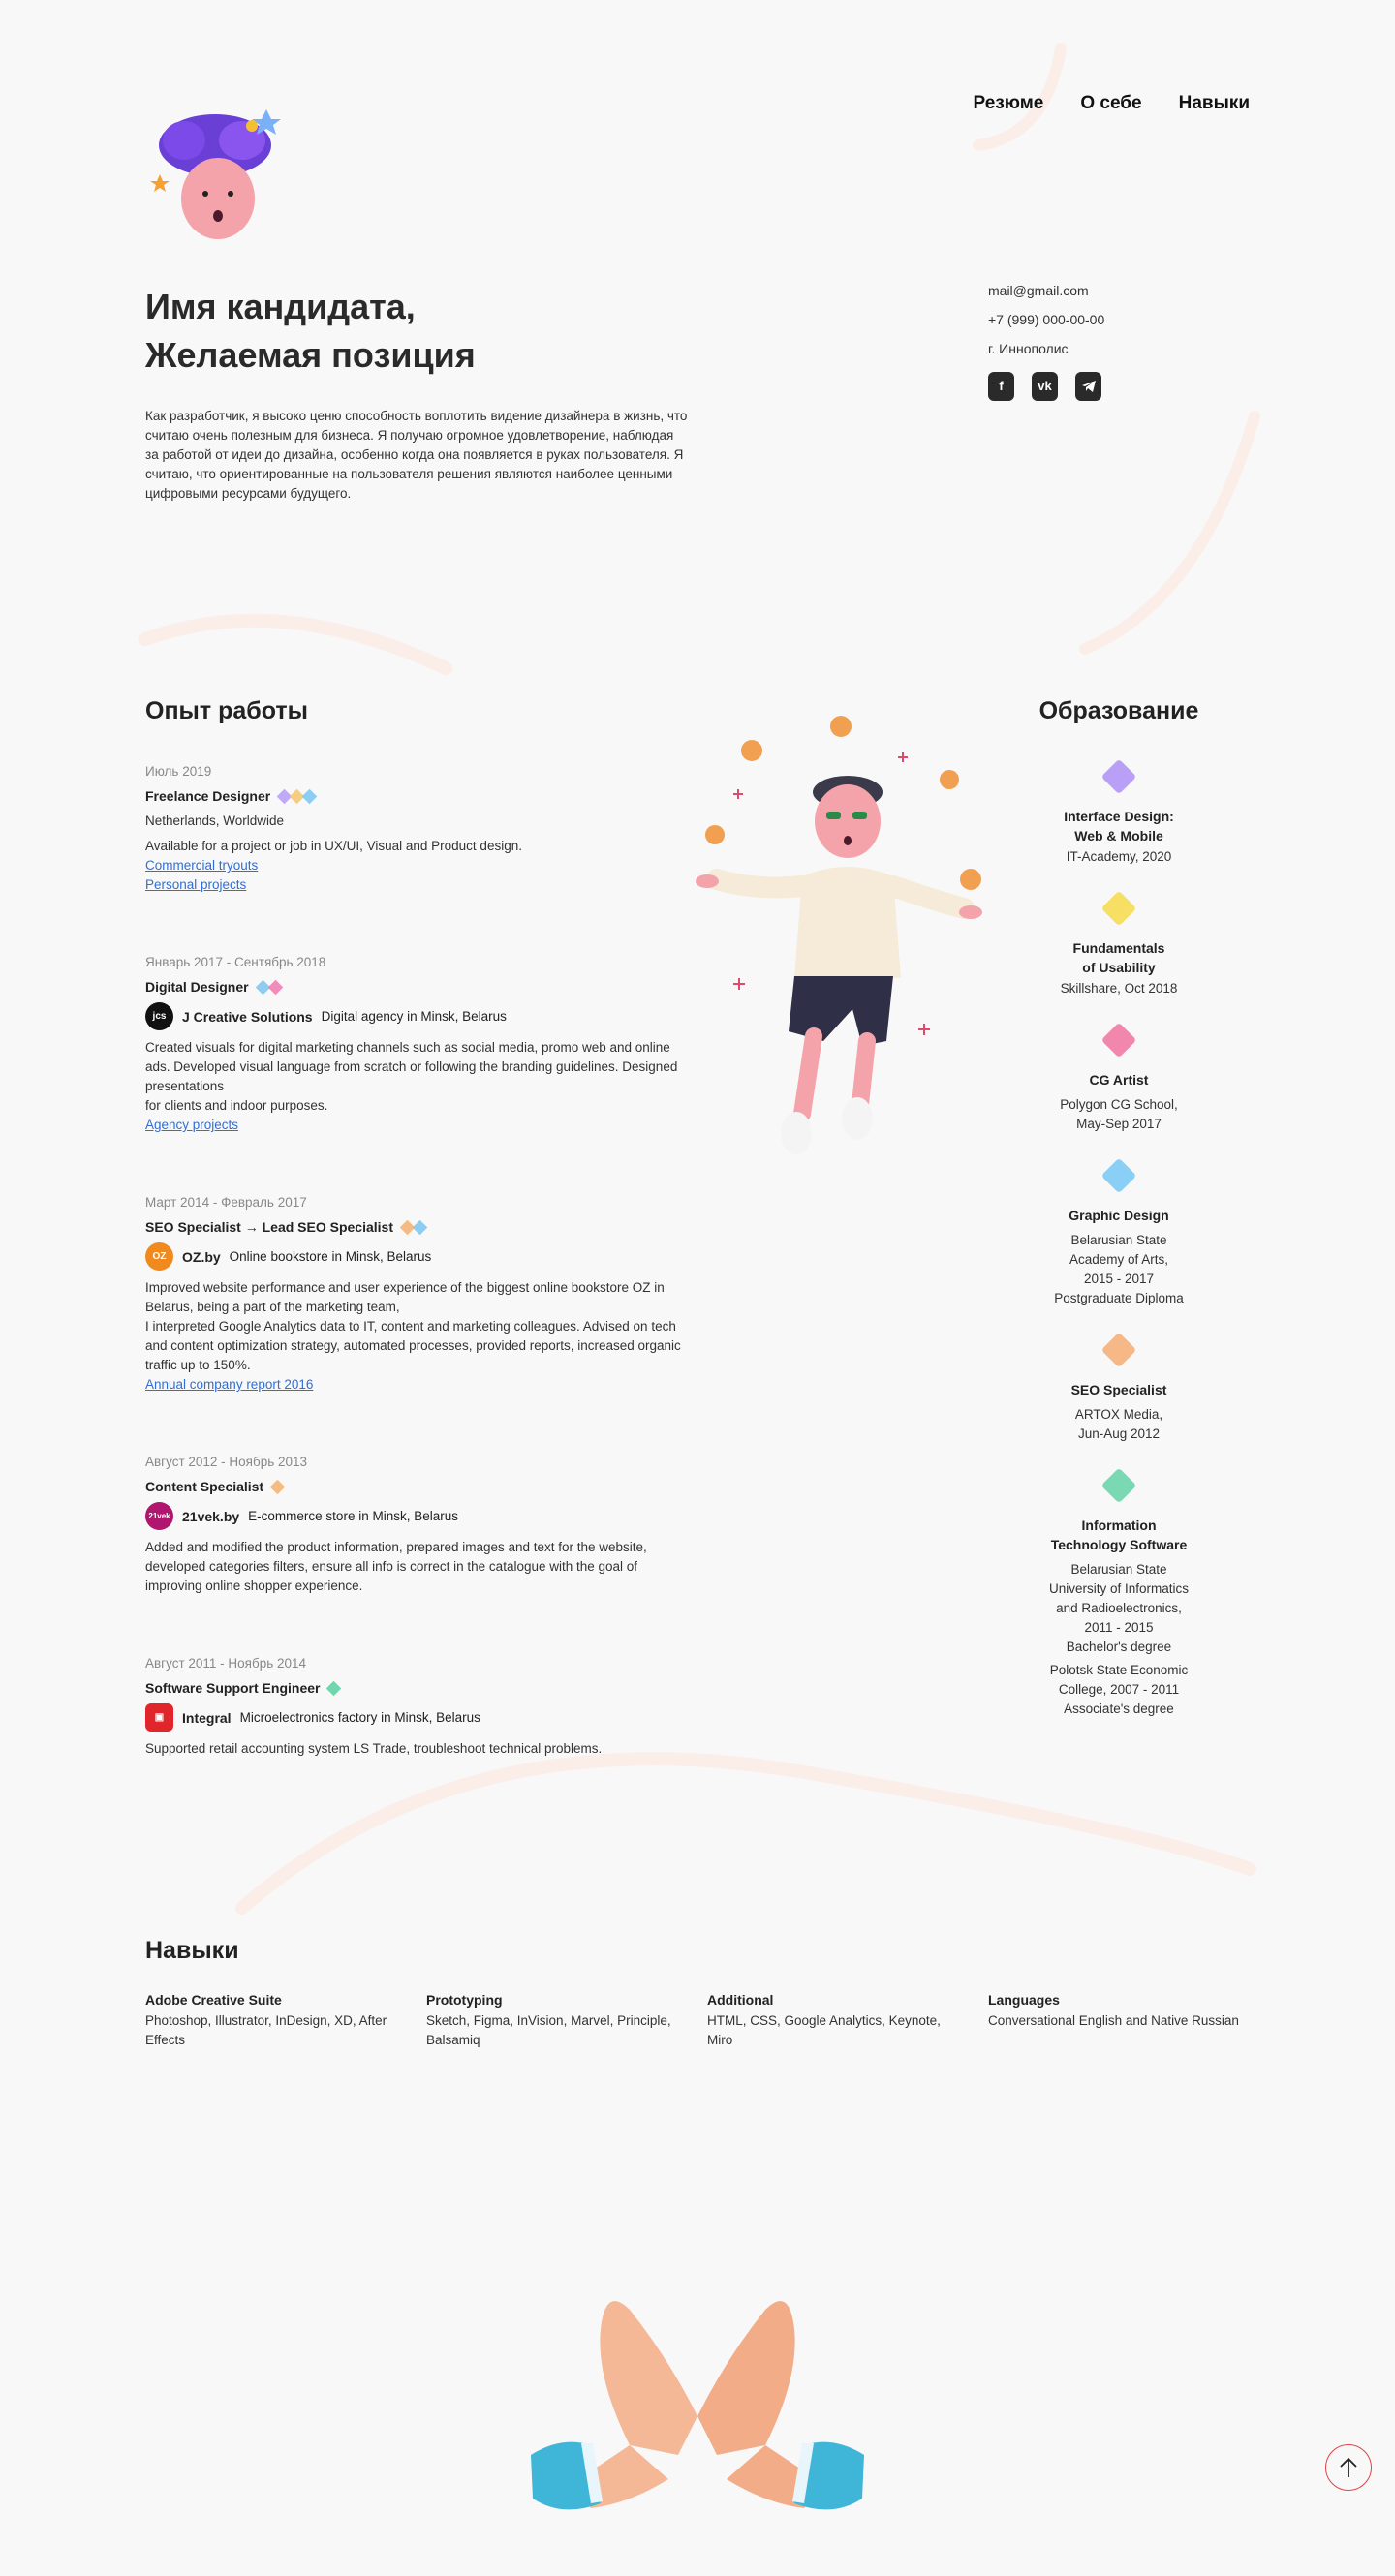 The image size is (1395, 2576). What do you see at coordinates (1119, 1279) in the screenshot?
I see `education-detail: 2015 - 2017` at bounding box center [1119, 1279].